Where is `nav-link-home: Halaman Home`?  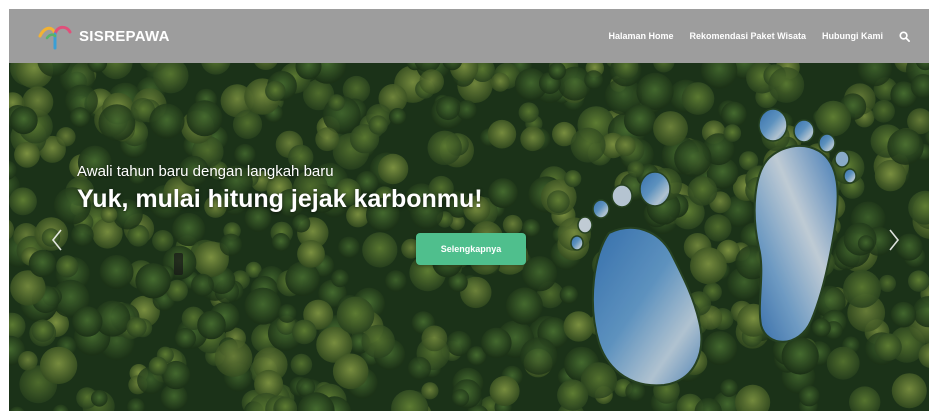
nav-link-home: Halaman Home is located at coordinates (641, 36).